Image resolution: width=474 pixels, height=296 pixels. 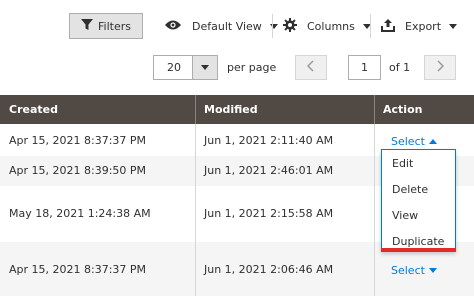 I want to click on created-cell: Apr 15, 2021 8:39:50 PM, so click(x=78, y=170).